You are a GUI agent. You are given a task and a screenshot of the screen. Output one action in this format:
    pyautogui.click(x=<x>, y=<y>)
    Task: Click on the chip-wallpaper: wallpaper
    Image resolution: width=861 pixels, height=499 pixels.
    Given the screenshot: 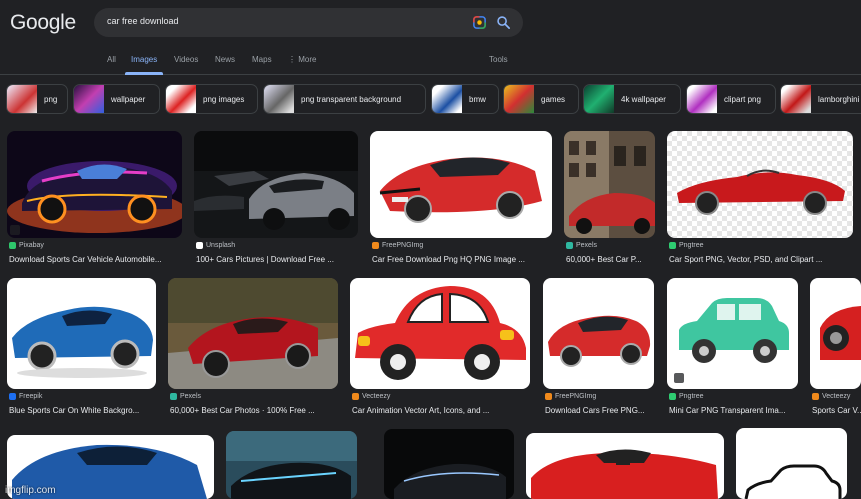 What is the action you would take?
    pyautogui.click(x=116, y=99)
    